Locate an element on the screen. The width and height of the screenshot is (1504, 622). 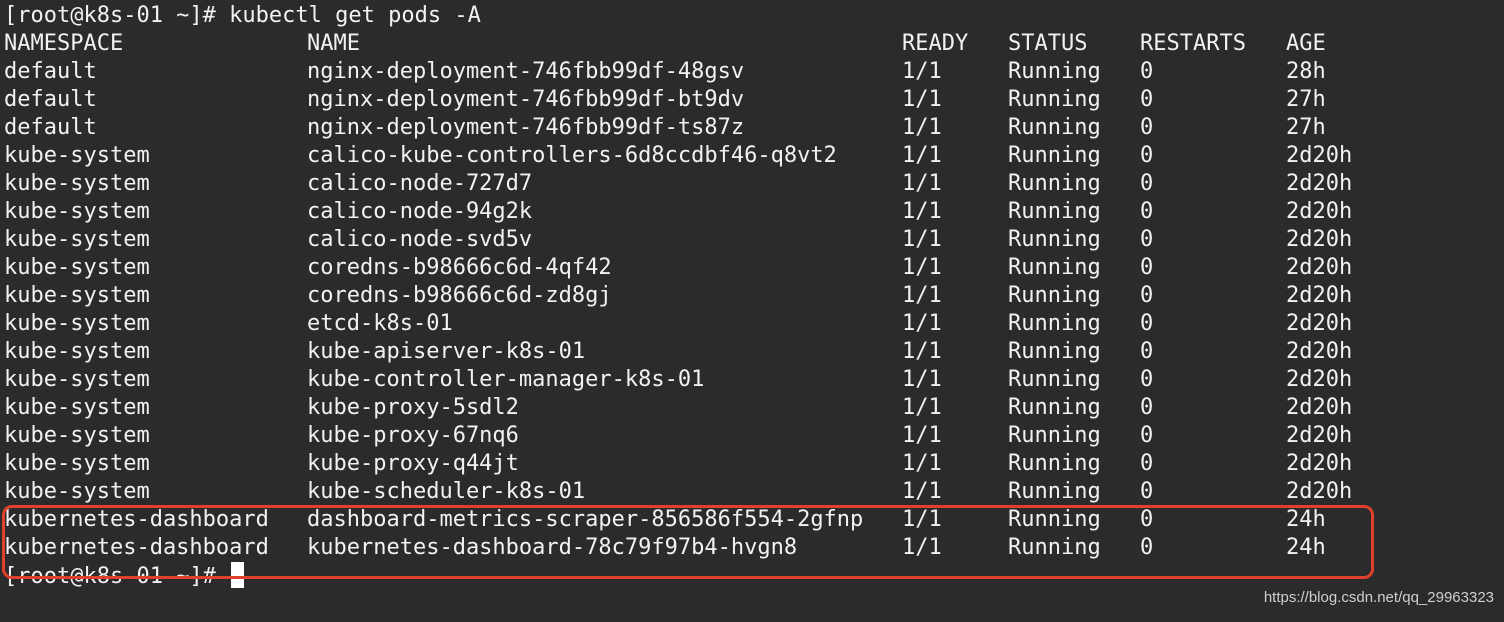
cell-name: kube-proxy-q44jt is located at coordinates (413, 463).